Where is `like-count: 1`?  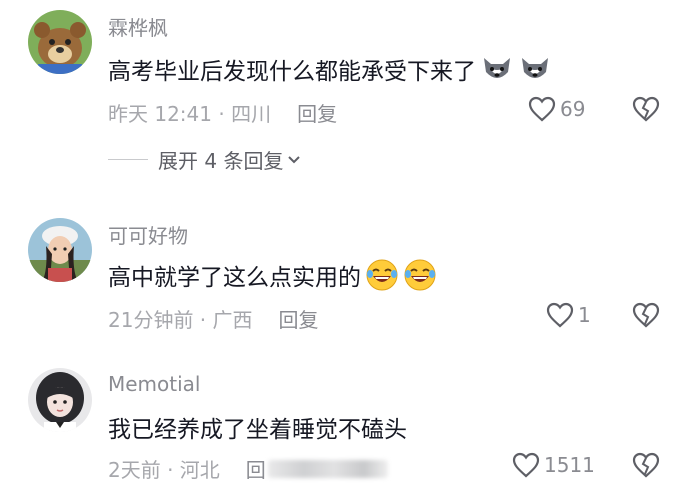
like-count: 1 is located at coordinates (584, 315).